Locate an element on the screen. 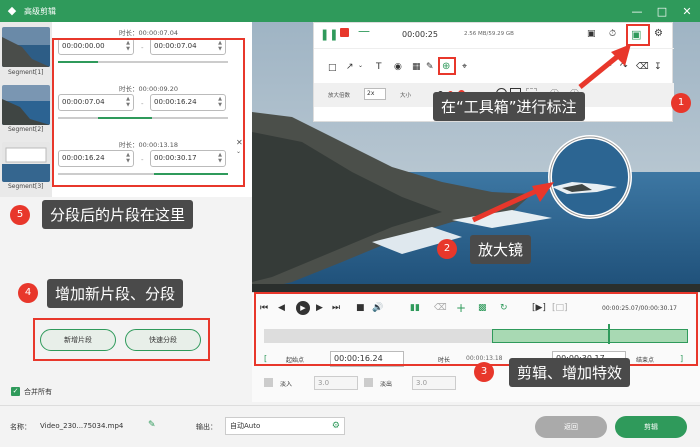 The width and height of the screenshot is (700, 447). fade-out-checkbox is located at coordinates (368, 382).